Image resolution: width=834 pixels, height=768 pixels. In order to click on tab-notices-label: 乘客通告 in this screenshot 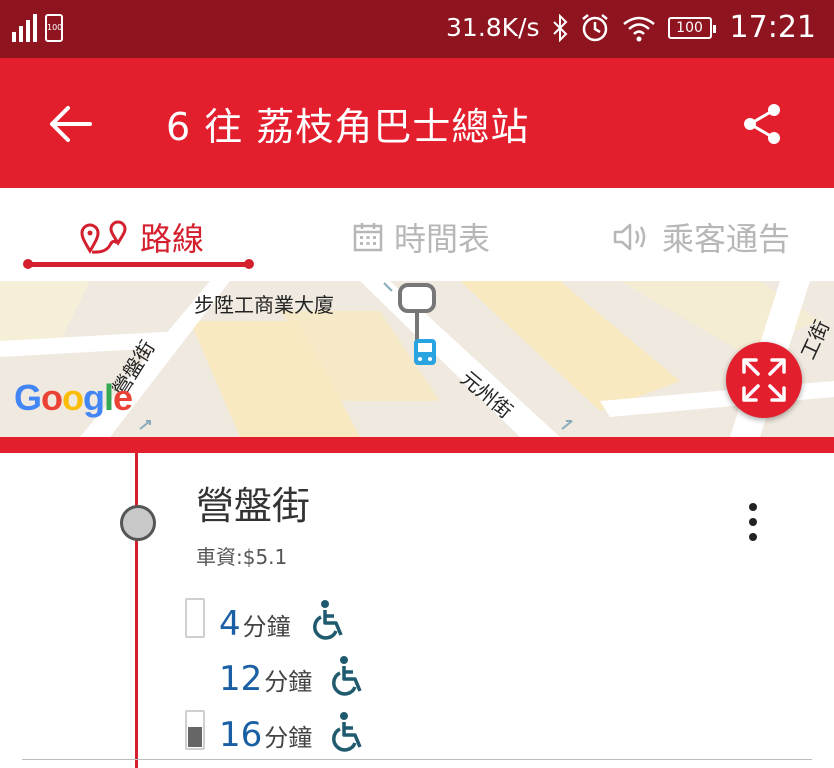, I will do `click(726, 239)`.